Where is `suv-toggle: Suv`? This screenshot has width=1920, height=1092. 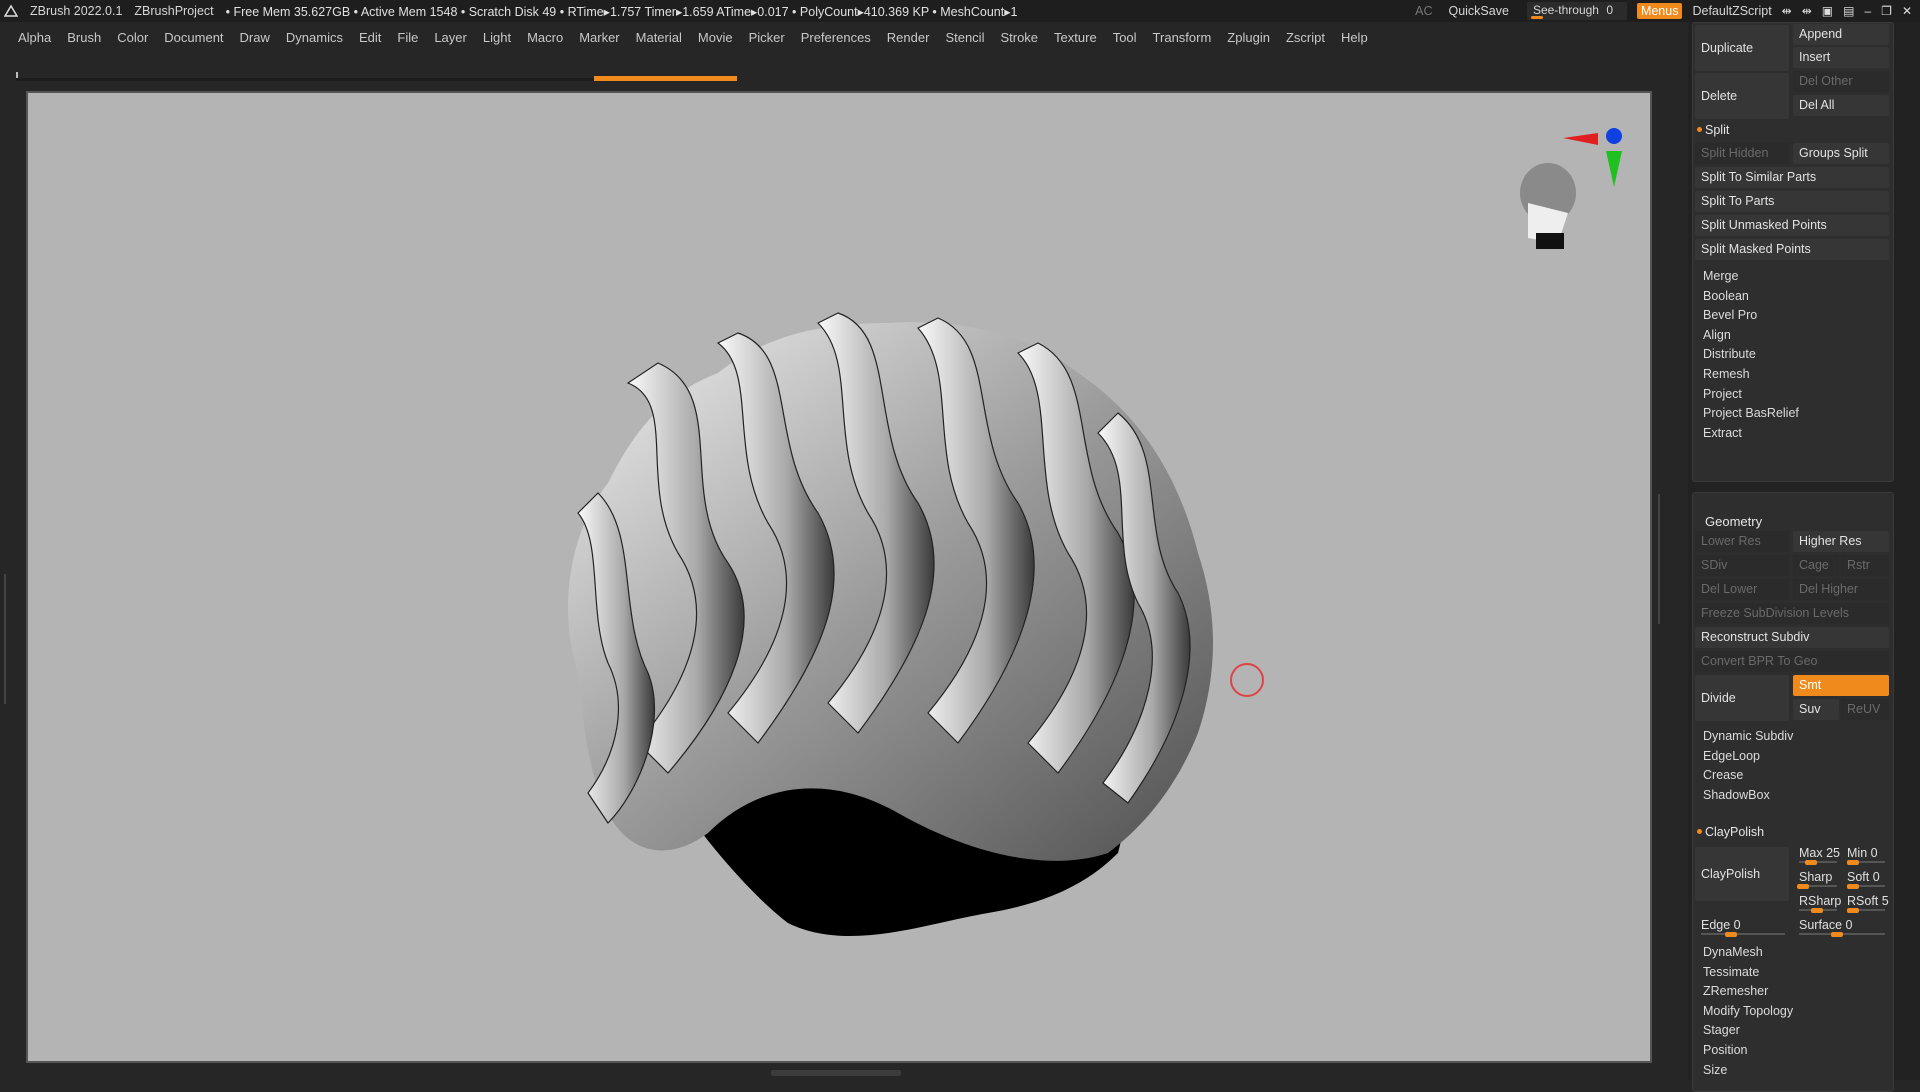
suv-toggle: Suv is located at coordinates (1816, 709).